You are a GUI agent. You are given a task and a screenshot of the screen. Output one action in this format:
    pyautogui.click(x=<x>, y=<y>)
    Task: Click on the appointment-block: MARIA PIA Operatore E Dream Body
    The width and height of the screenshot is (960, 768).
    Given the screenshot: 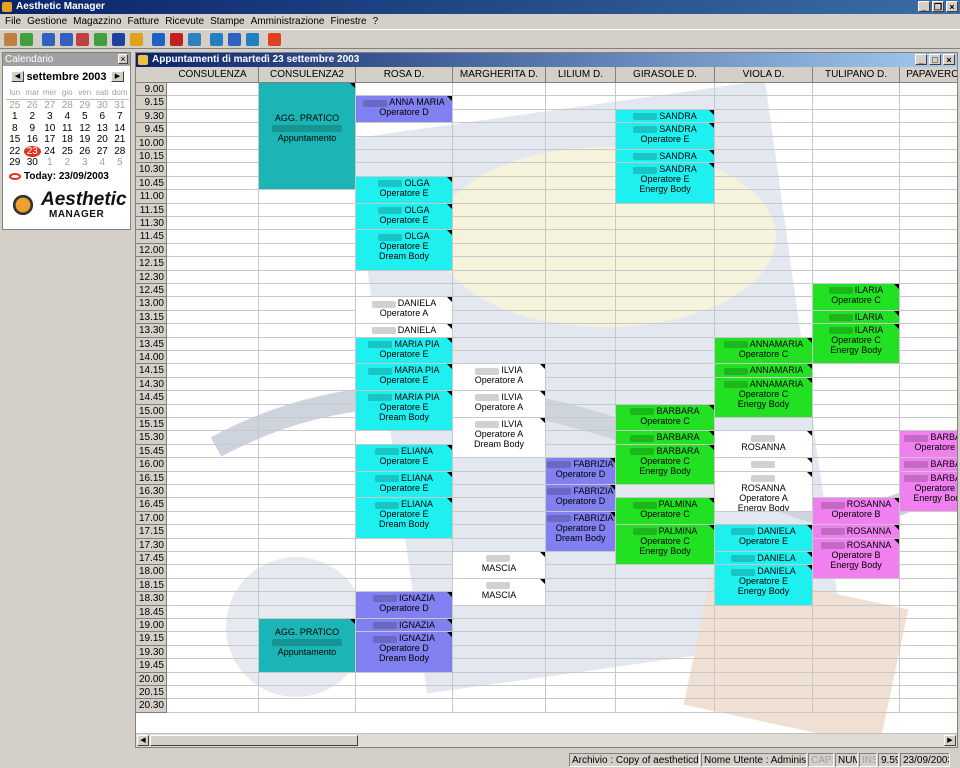 What is the action you would take?
    pyautogui.click(x=404, y=411)
    